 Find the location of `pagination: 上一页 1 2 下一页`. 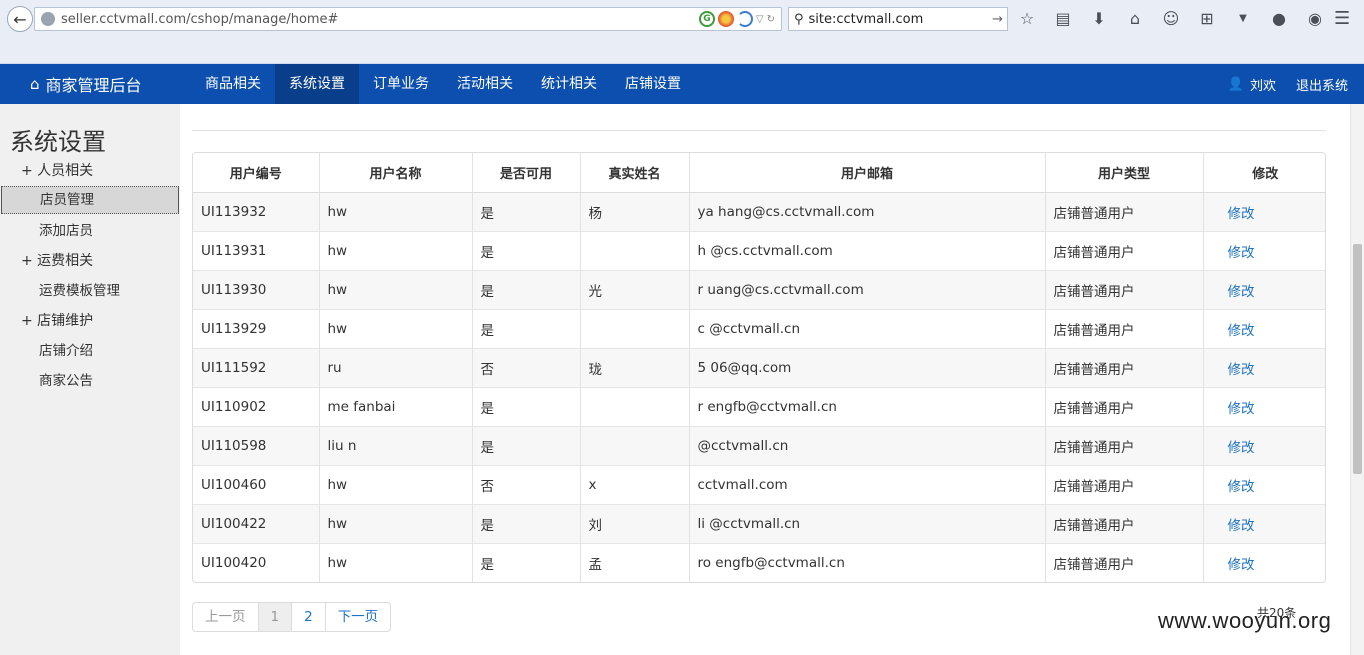

pagination: 上一页 1 2 下一页 is located at coordinates (292, 617).